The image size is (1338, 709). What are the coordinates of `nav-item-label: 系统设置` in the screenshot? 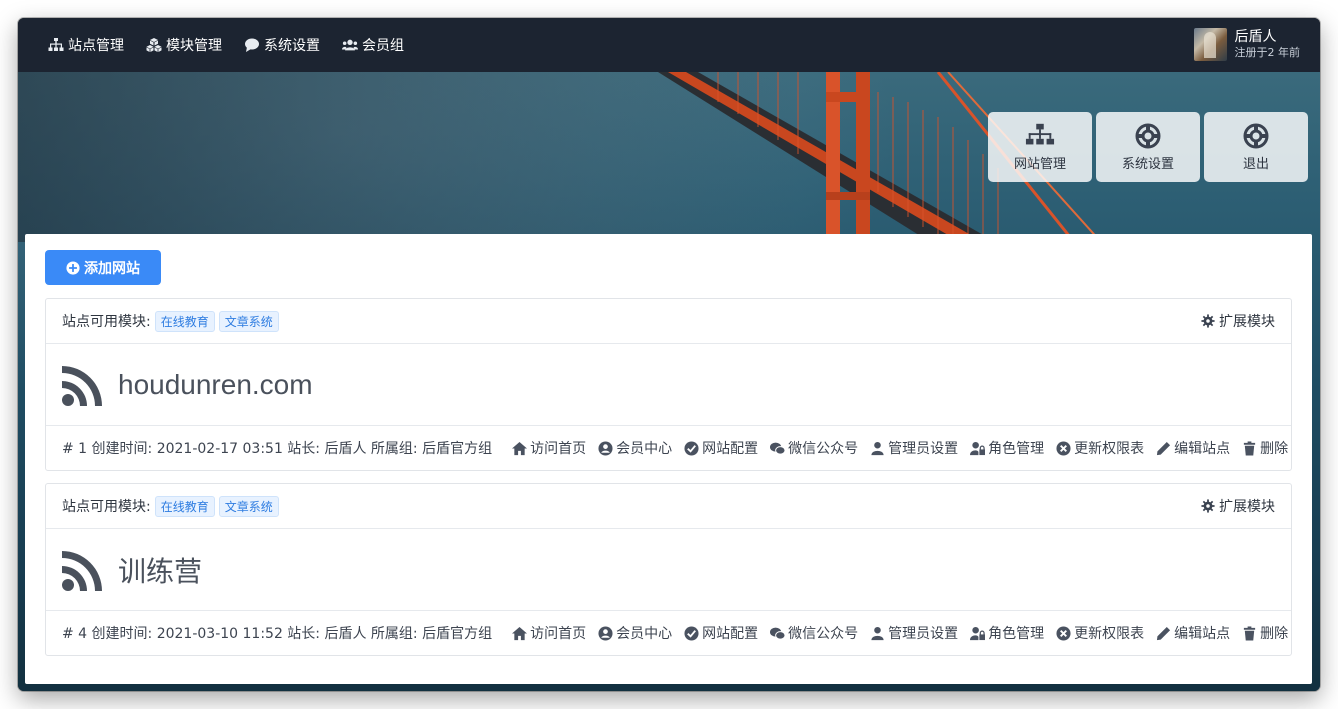 It's located at (292, 46).